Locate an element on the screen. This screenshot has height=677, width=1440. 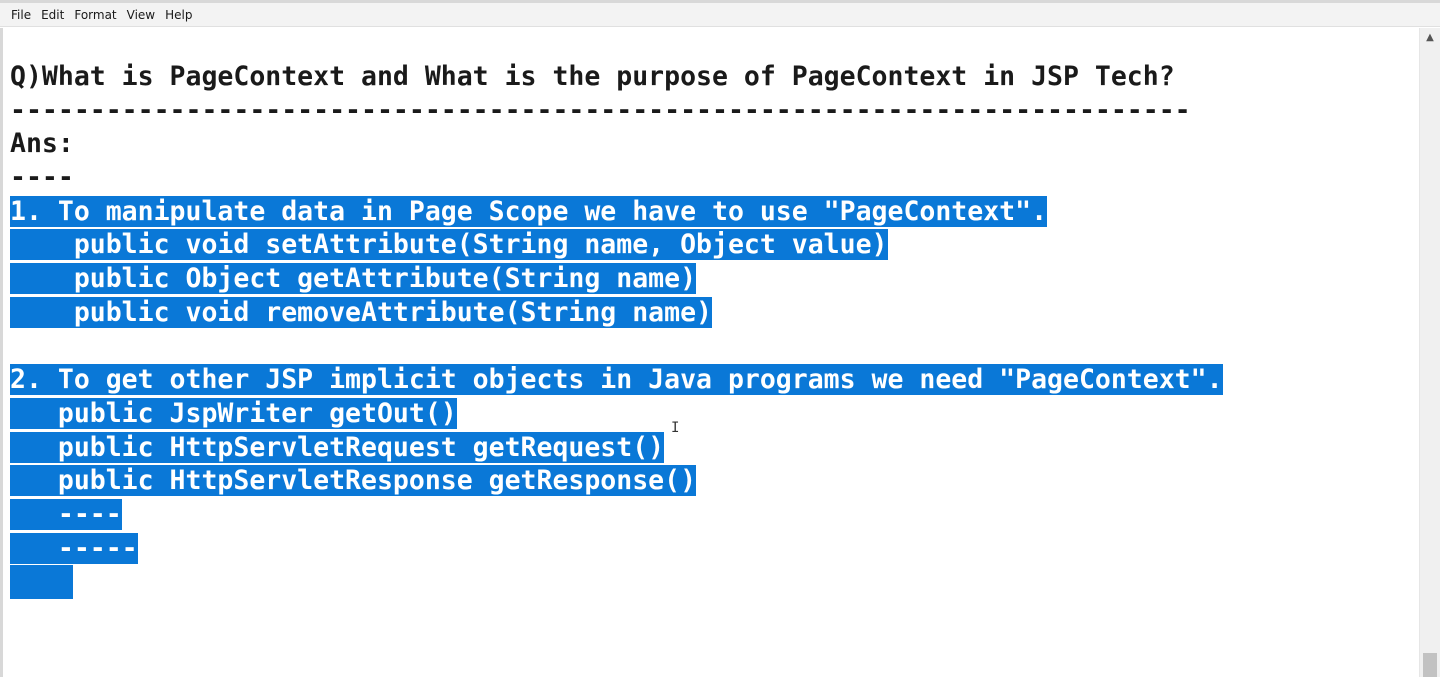
editor-line: Ans: is located at coordinates (616, 144).